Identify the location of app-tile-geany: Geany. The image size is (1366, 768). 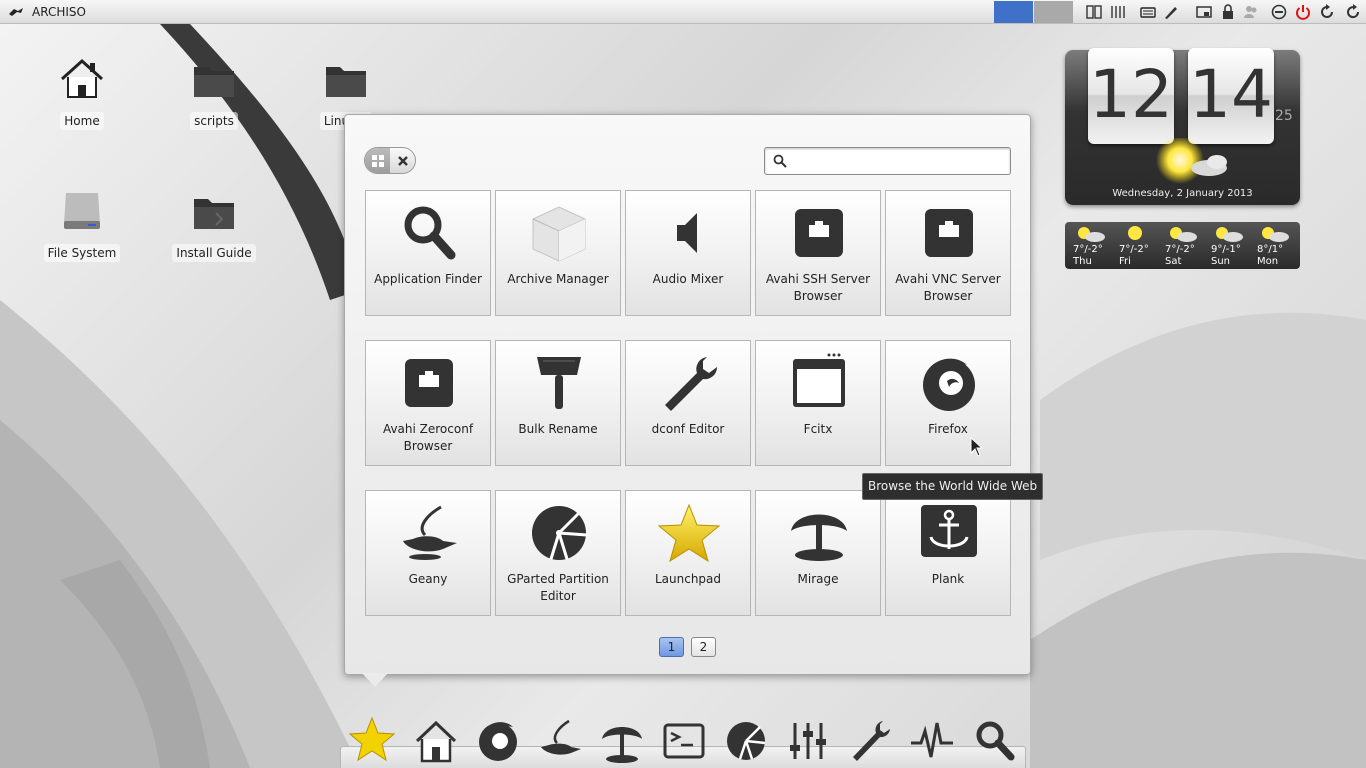
(428, 553).